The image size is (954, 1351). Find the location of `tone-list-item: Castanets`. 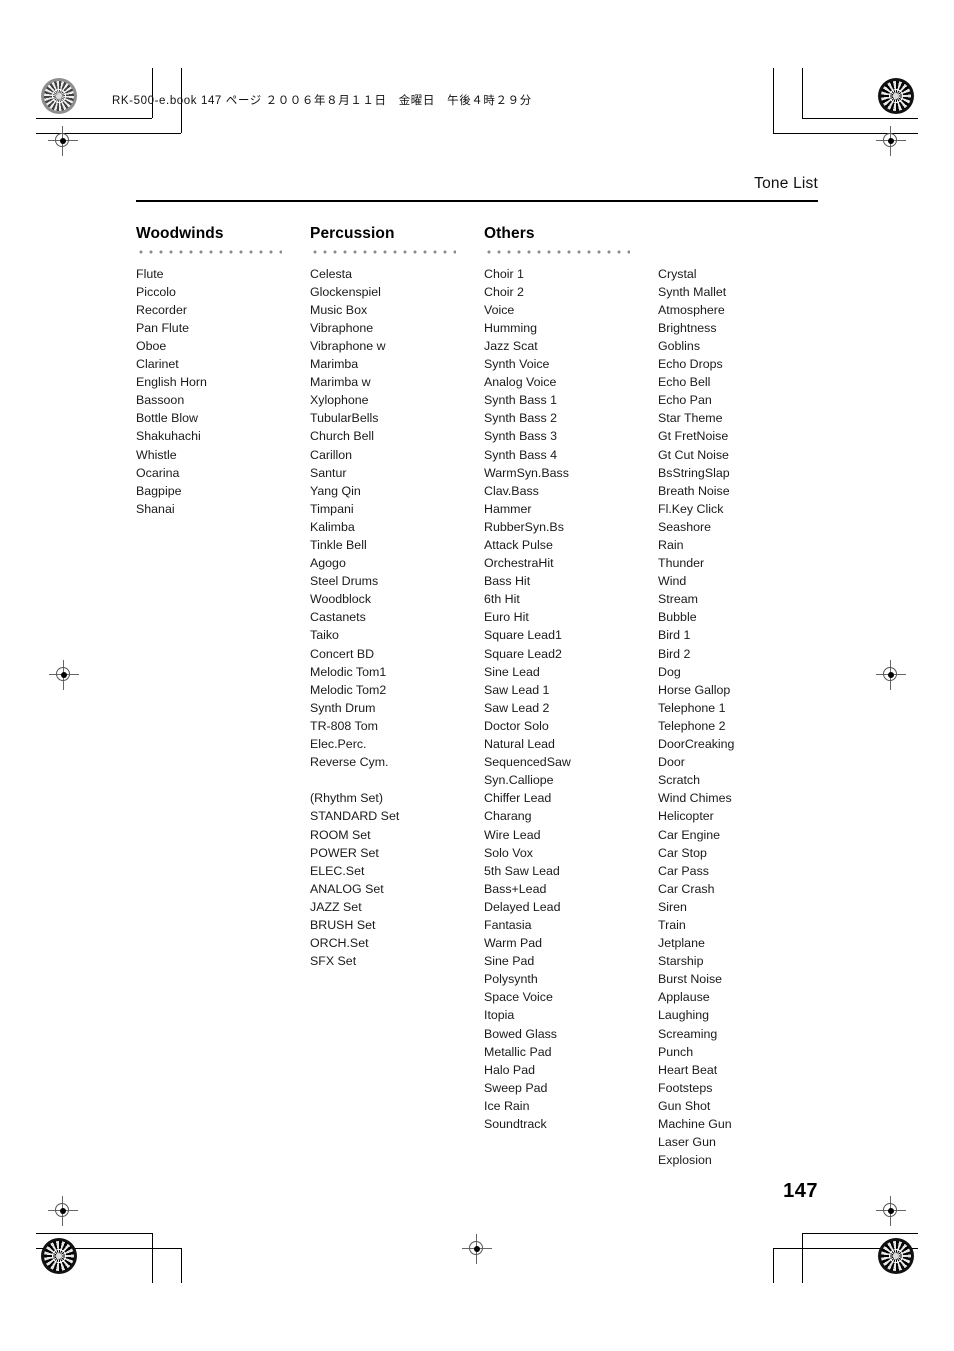

tone-list-item: Castanets is located at coordinates (338, 617).